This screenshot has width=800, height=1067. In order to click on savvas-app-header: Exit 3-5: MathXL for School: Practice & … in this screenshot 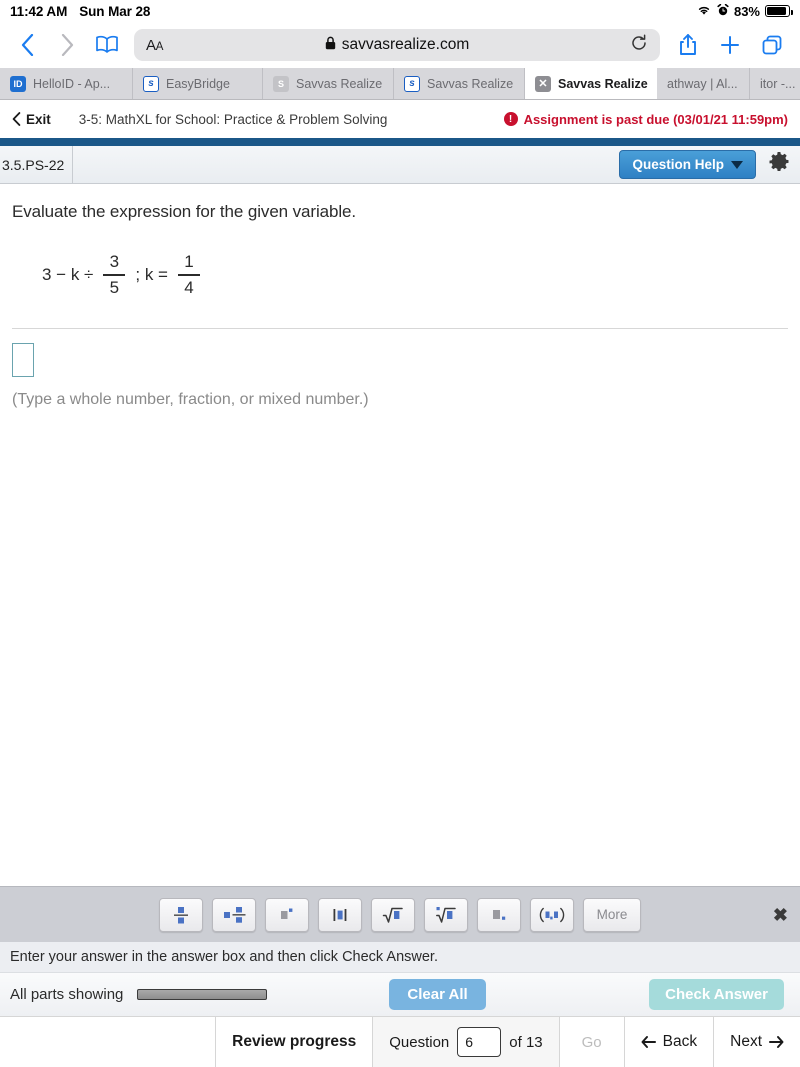, I will do `click(400, 119)`.